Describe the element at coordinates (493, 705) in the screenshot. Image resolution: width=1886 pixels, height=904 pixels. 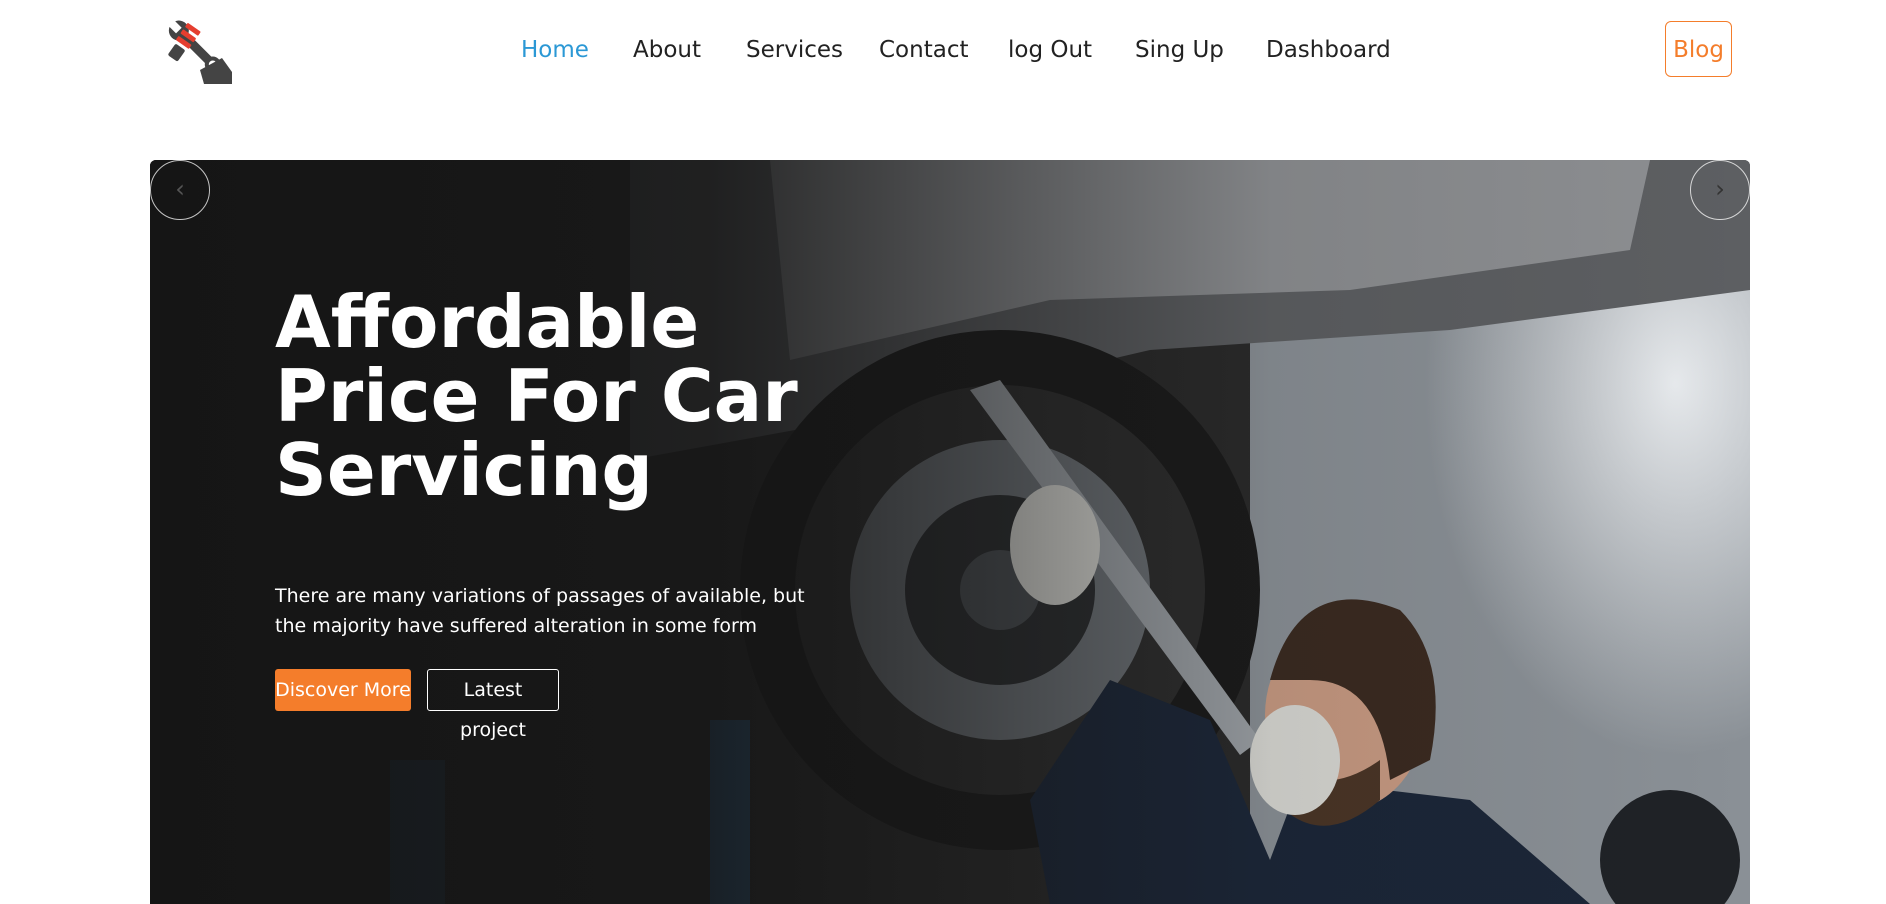
I see `latest-project-button: Latest project` at that location.